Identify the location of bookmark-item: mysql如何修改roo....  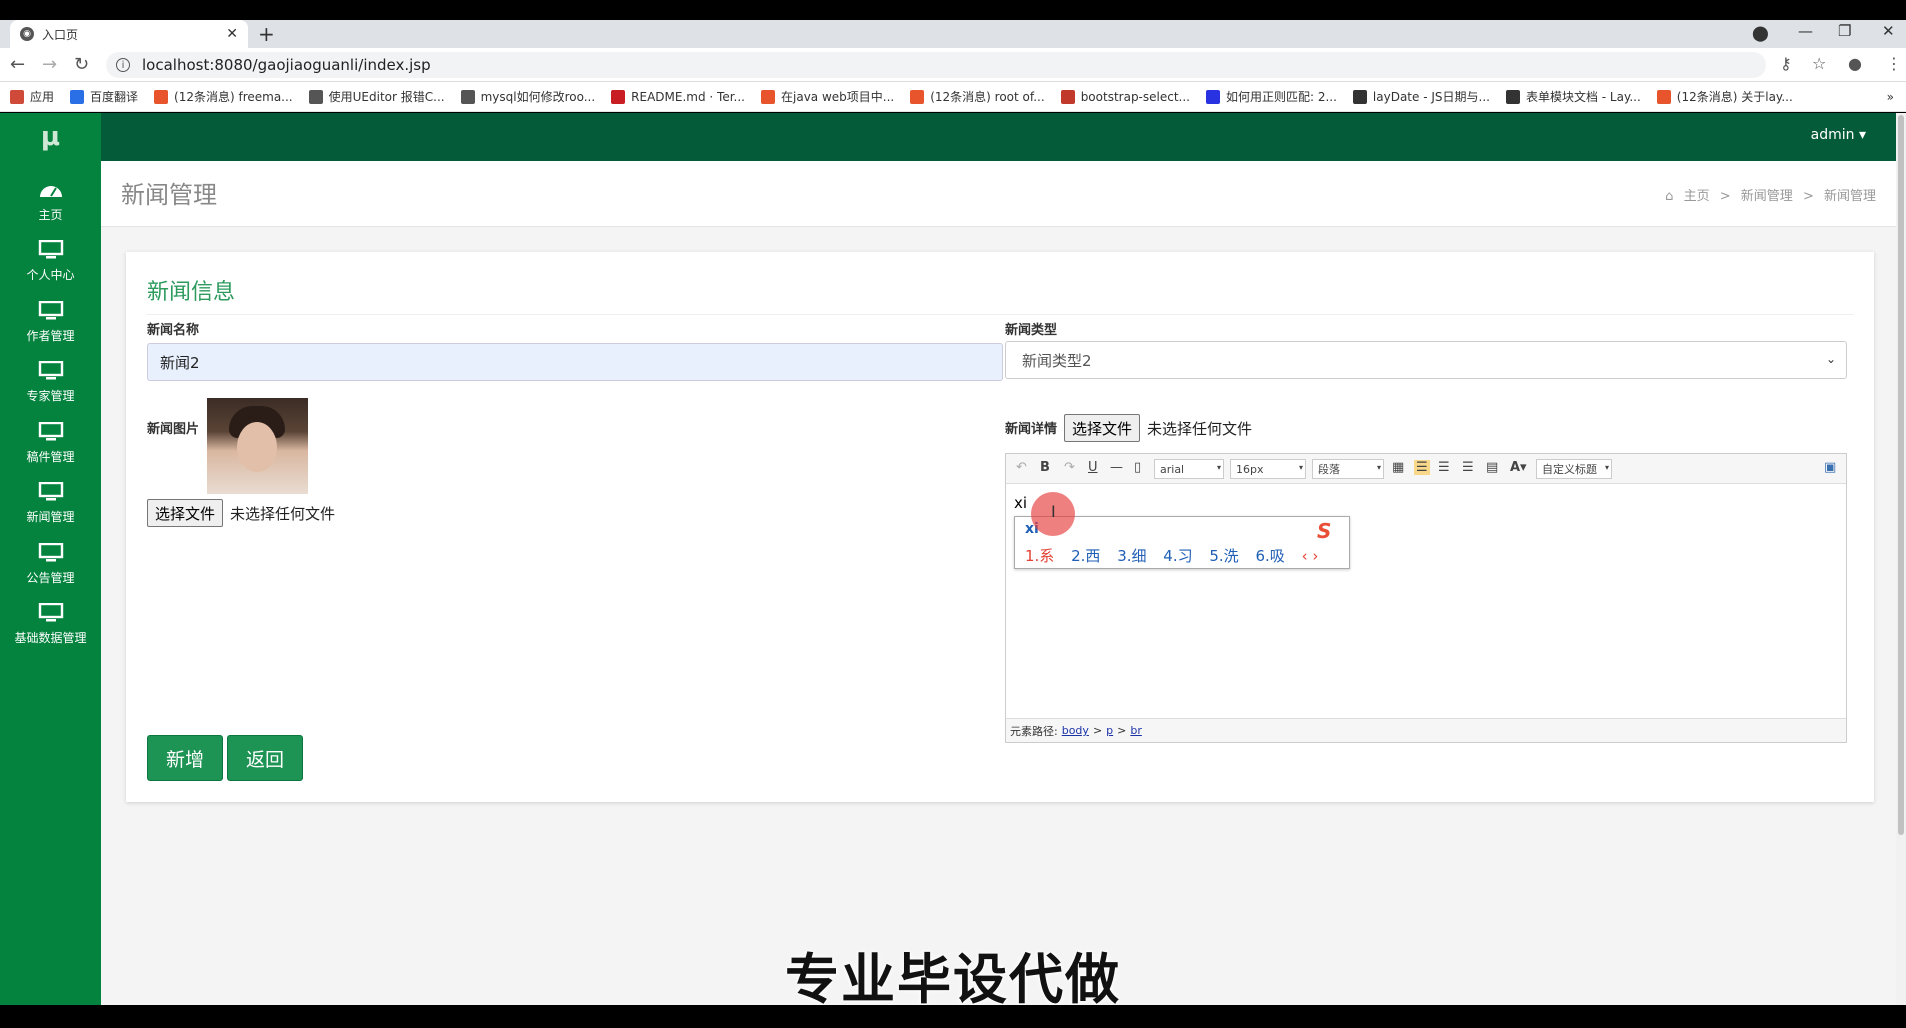
(527, 96).